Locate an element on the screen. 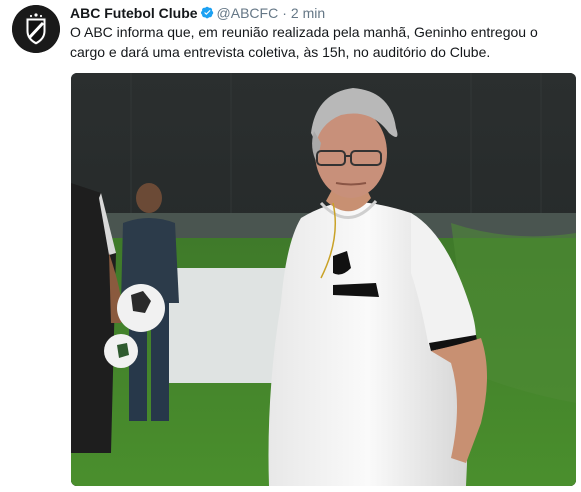  club-crest-icon is located at coordinates (36, 29).